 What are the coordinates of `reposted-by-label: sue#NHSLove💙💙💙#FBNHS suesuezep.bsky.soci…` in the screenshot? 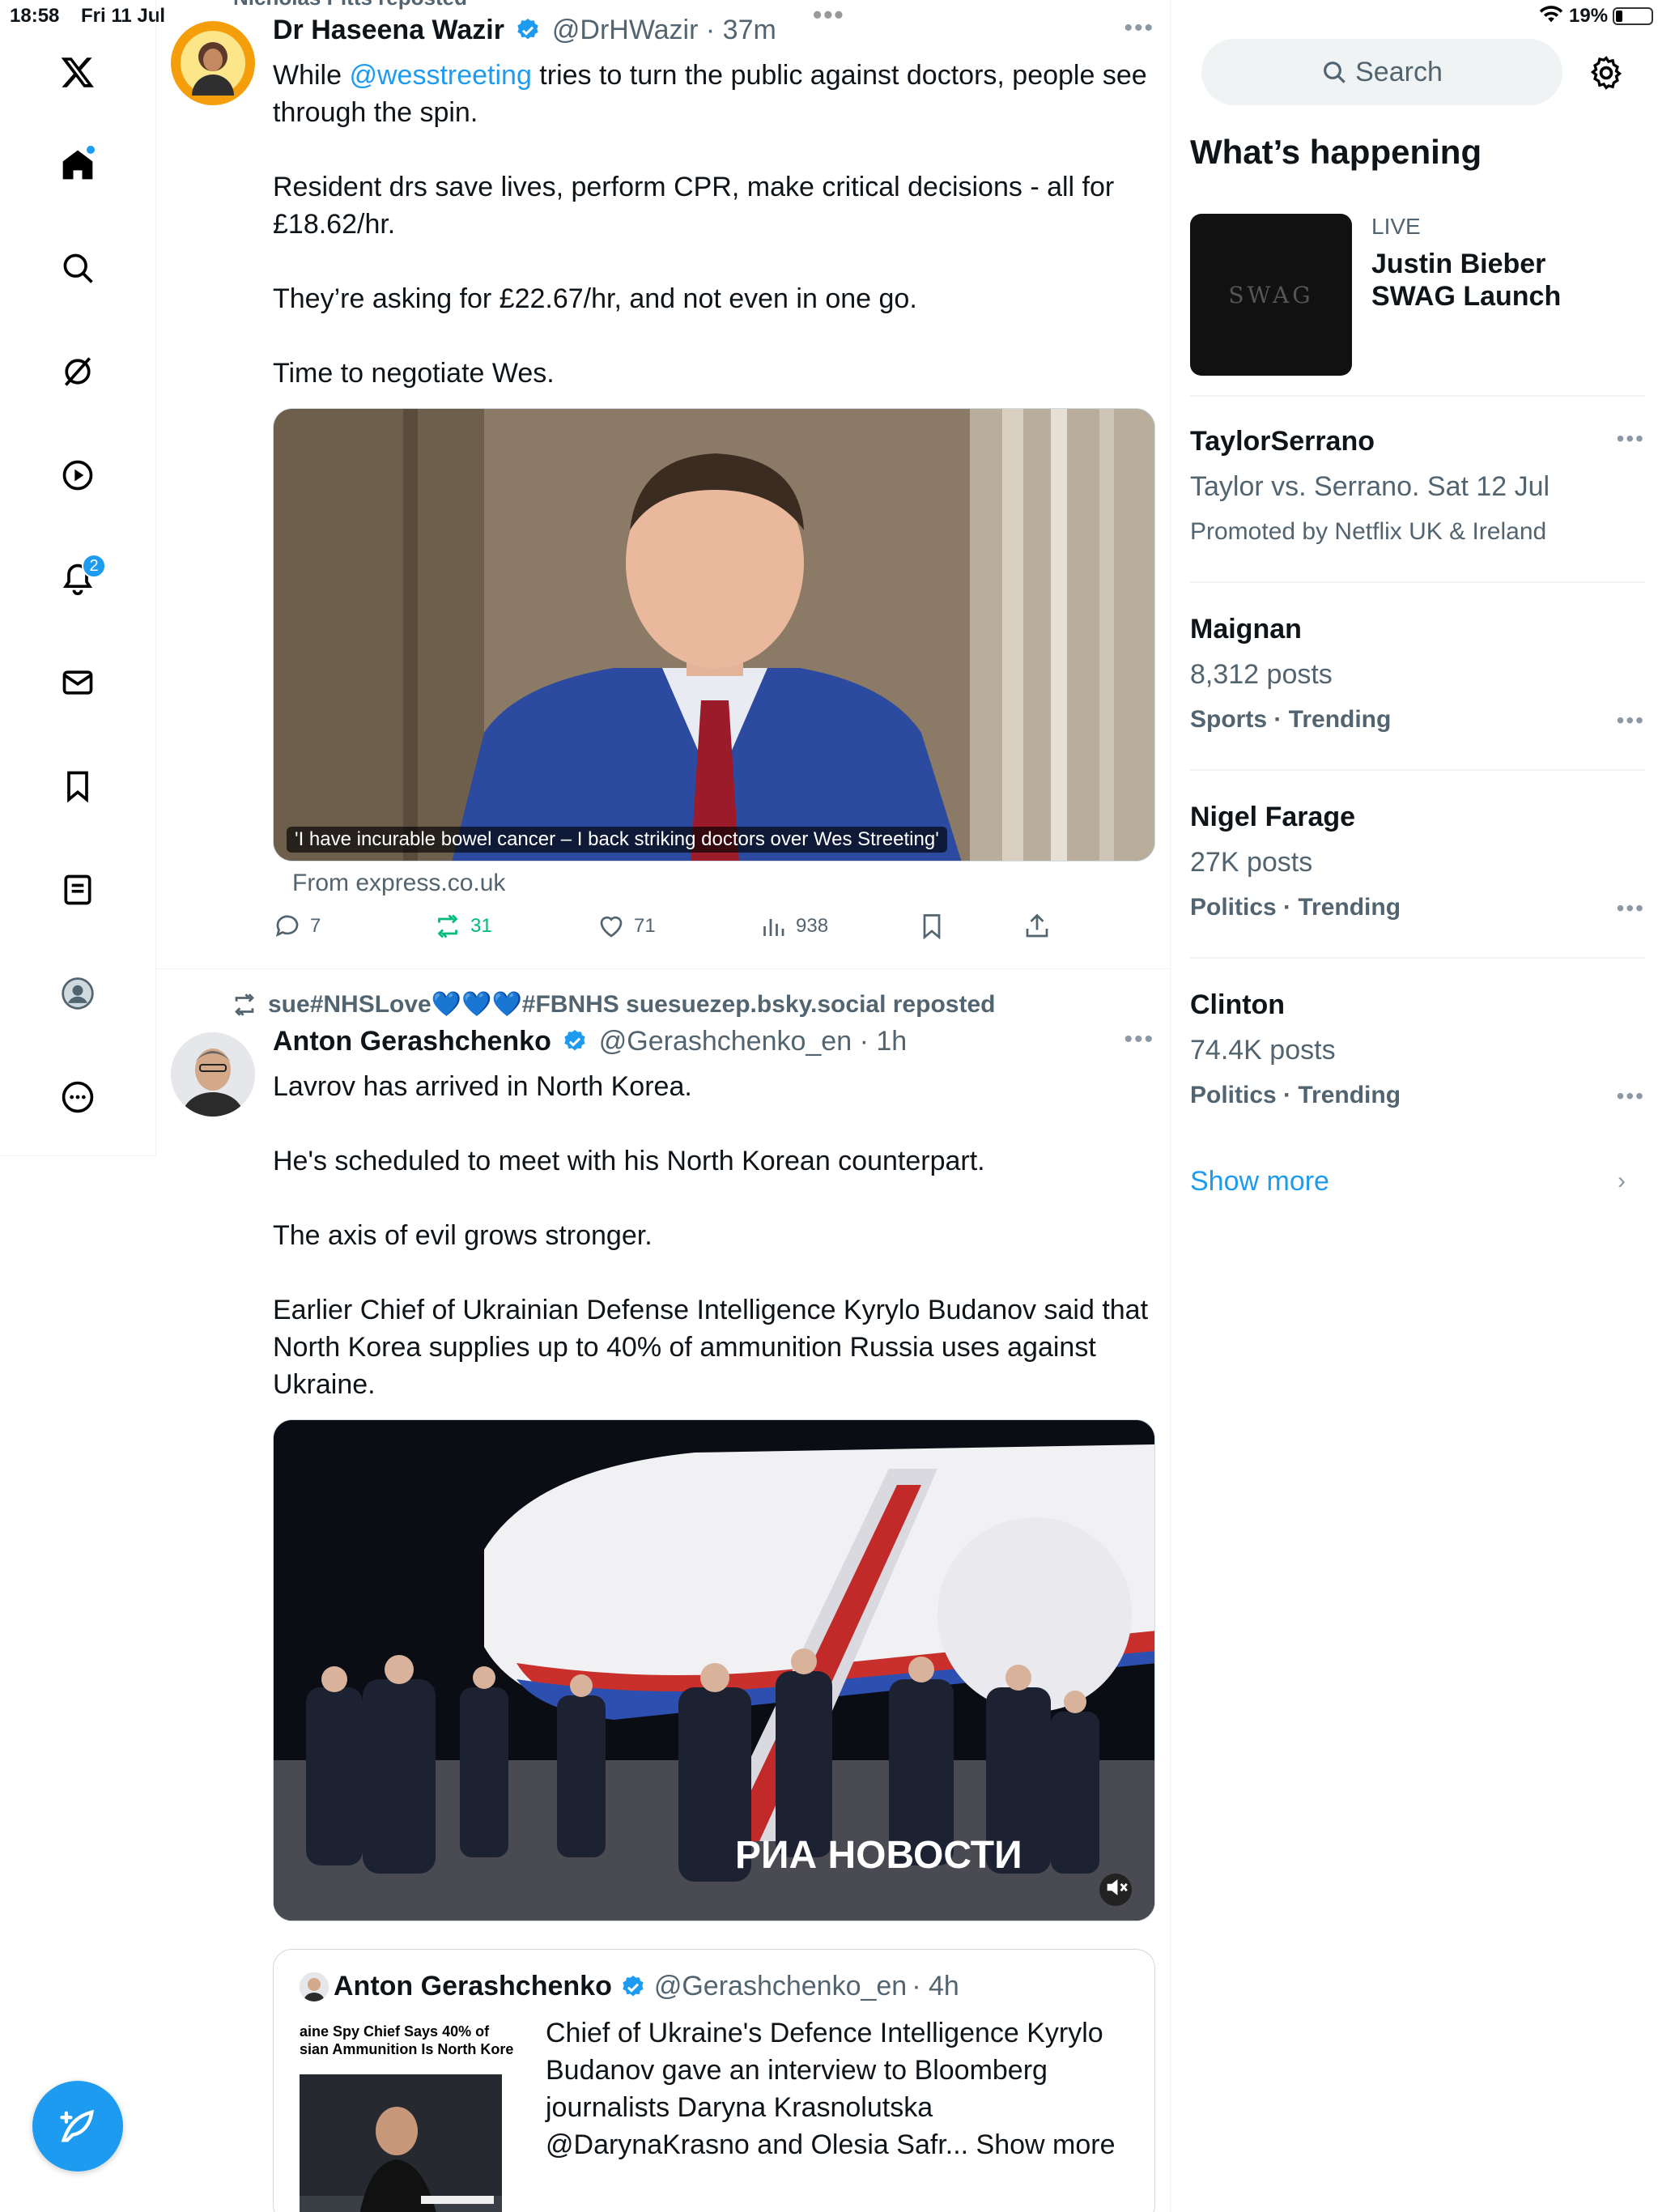 It's located at (631, 1004).